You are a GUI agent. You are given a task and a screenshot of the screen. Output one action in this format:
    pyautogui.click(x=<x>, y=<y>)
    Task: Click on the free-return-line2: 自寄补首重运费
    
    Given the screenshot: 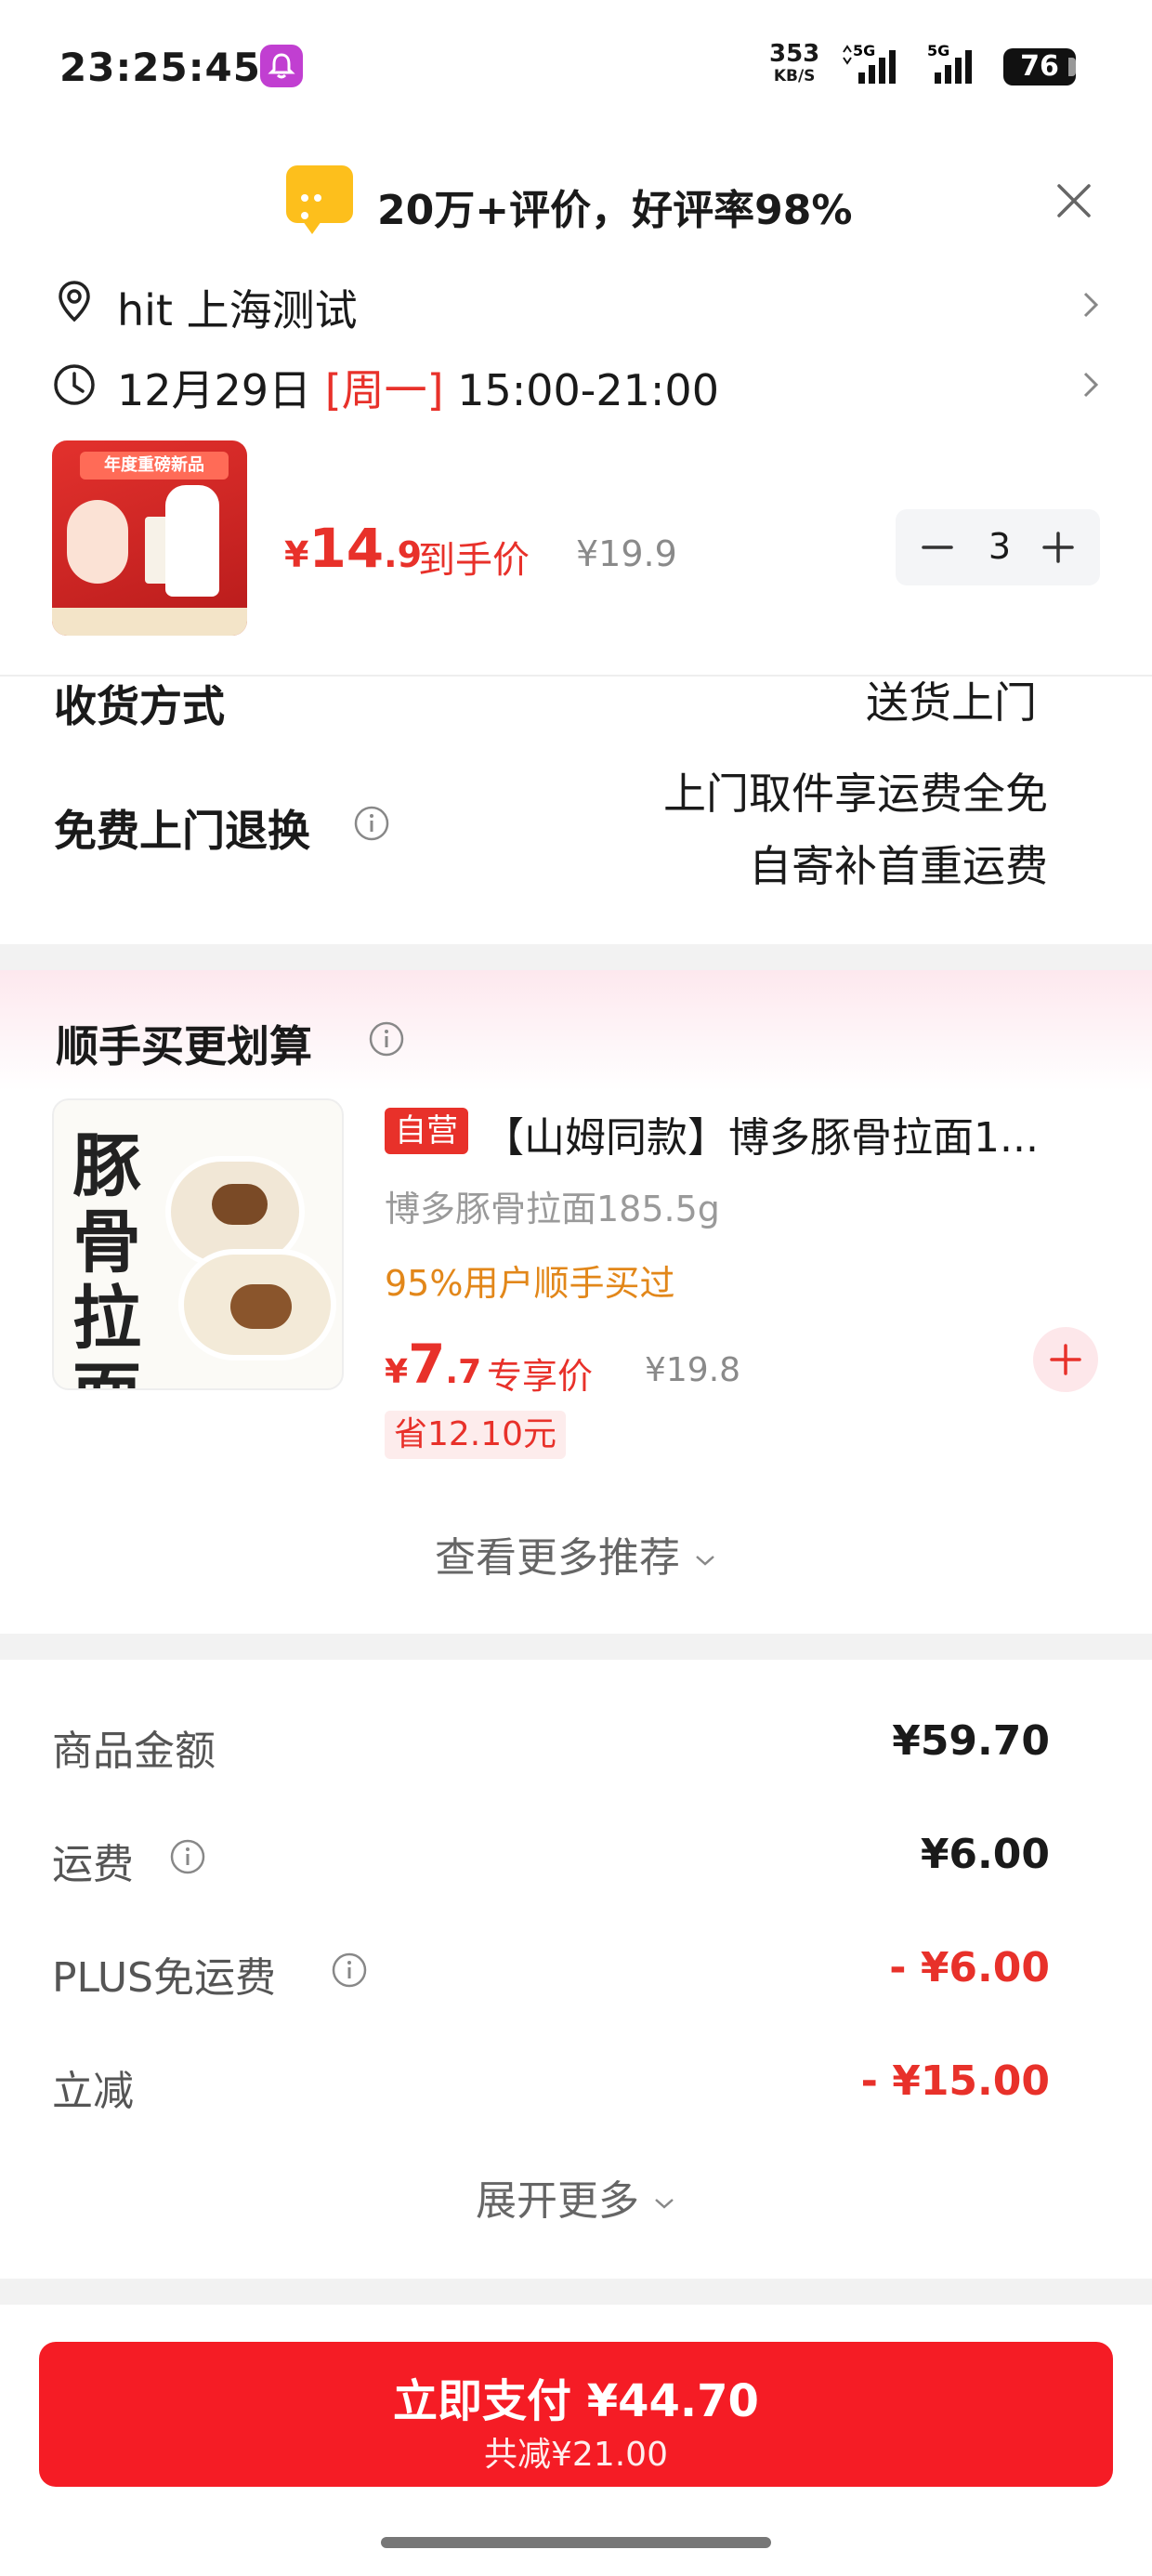 What is the action you would take?
    pyautogui.click(x=898, y=866)
    